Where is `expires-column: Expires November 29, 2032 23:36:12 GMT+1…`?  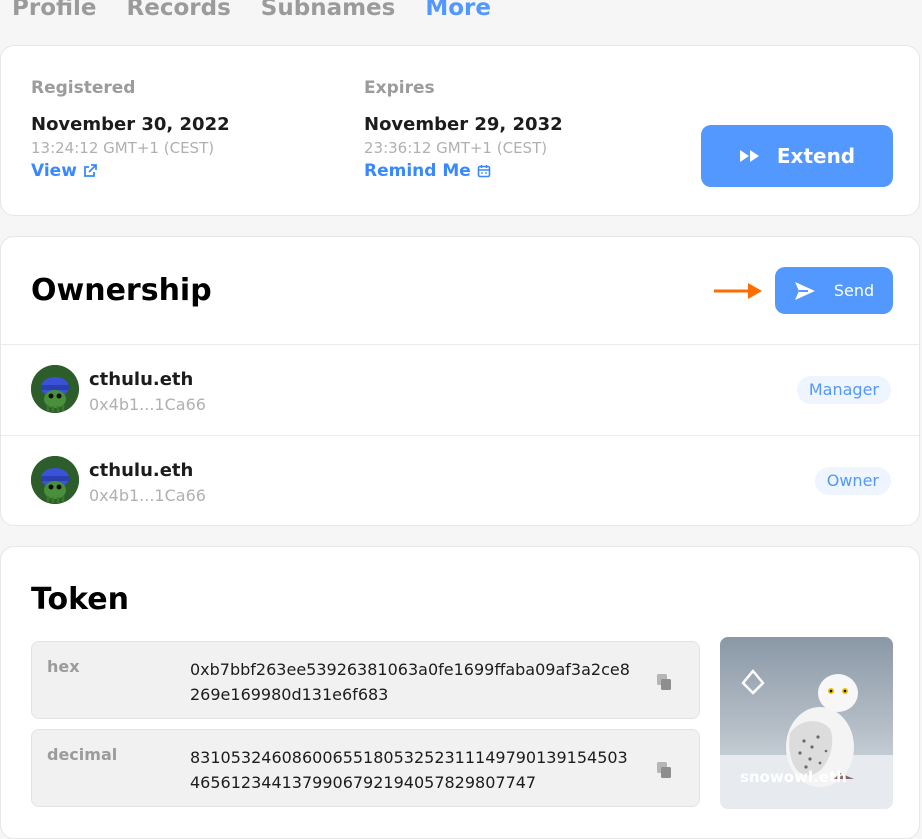
expires-column: Expires November 29, 2032 23:36:12 GMT+1… is located at coordinates (463, 129).